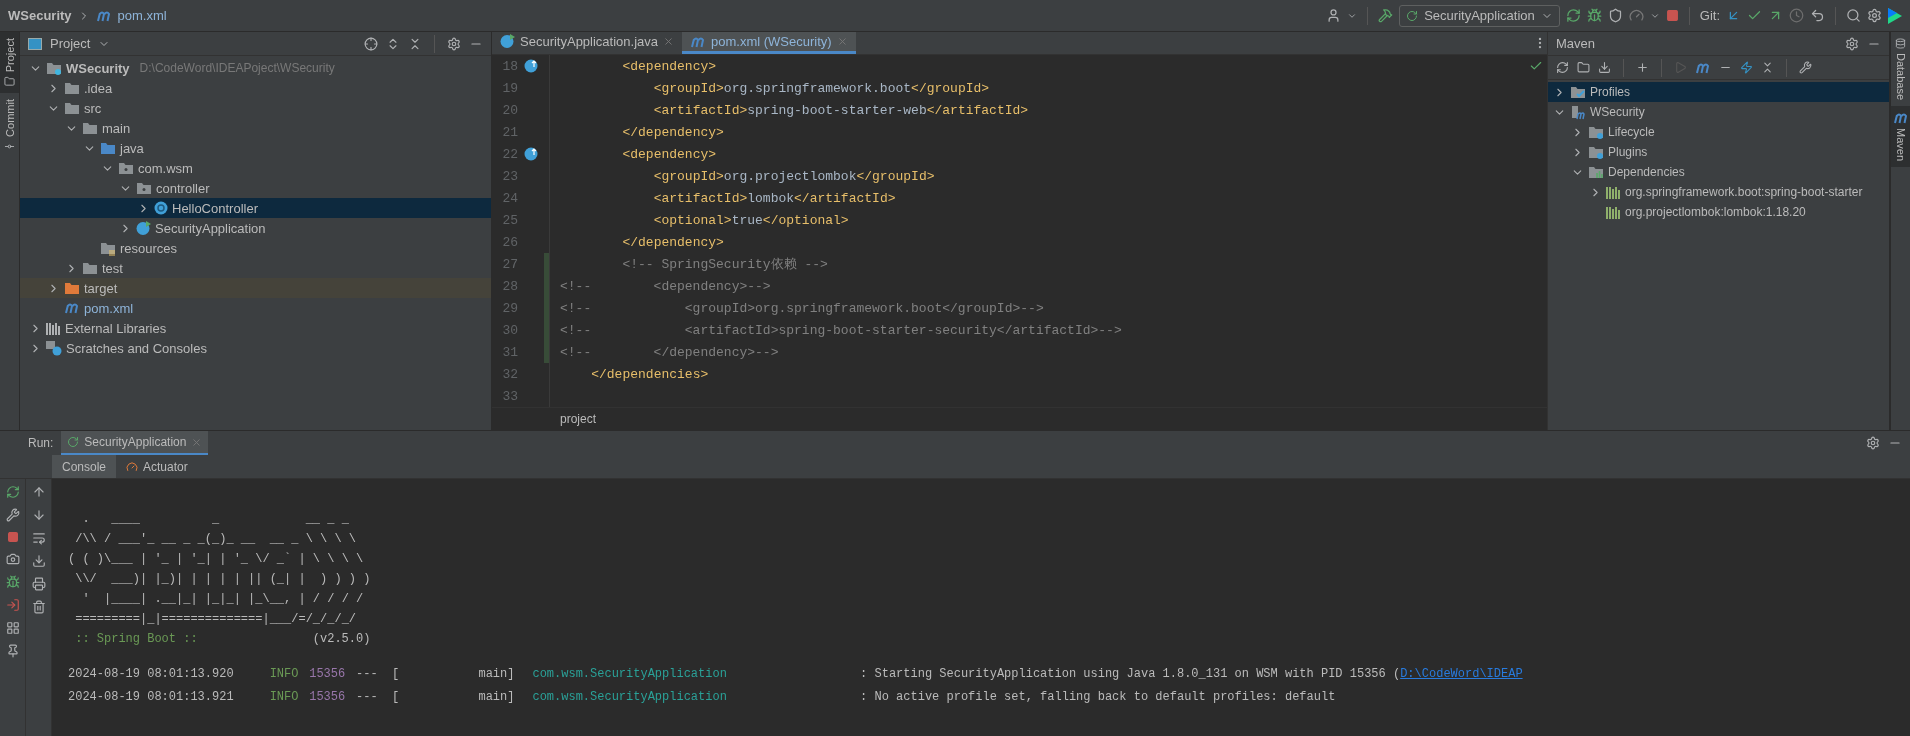 This screenshot has width=1910, height=736. I want to click on tree-item: com.wsm, so click(255, 168).